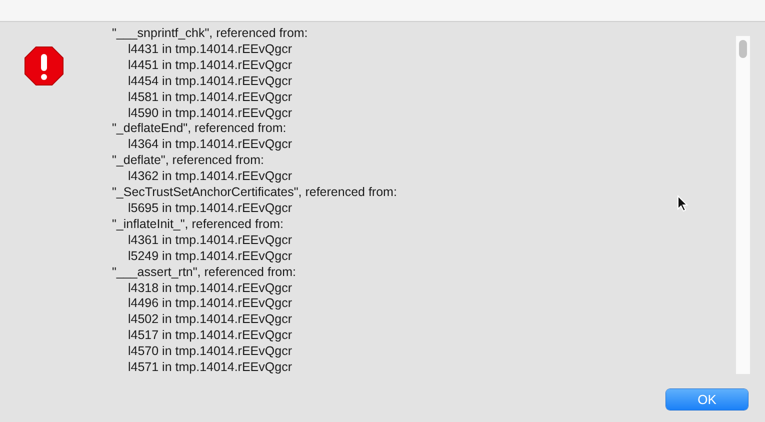  What do you see at coordinates (209, 240) in the screenshot?
I see `log-line: l4361 in tmp.14014.rEEvQgcr` at bounding box center [209, 240].